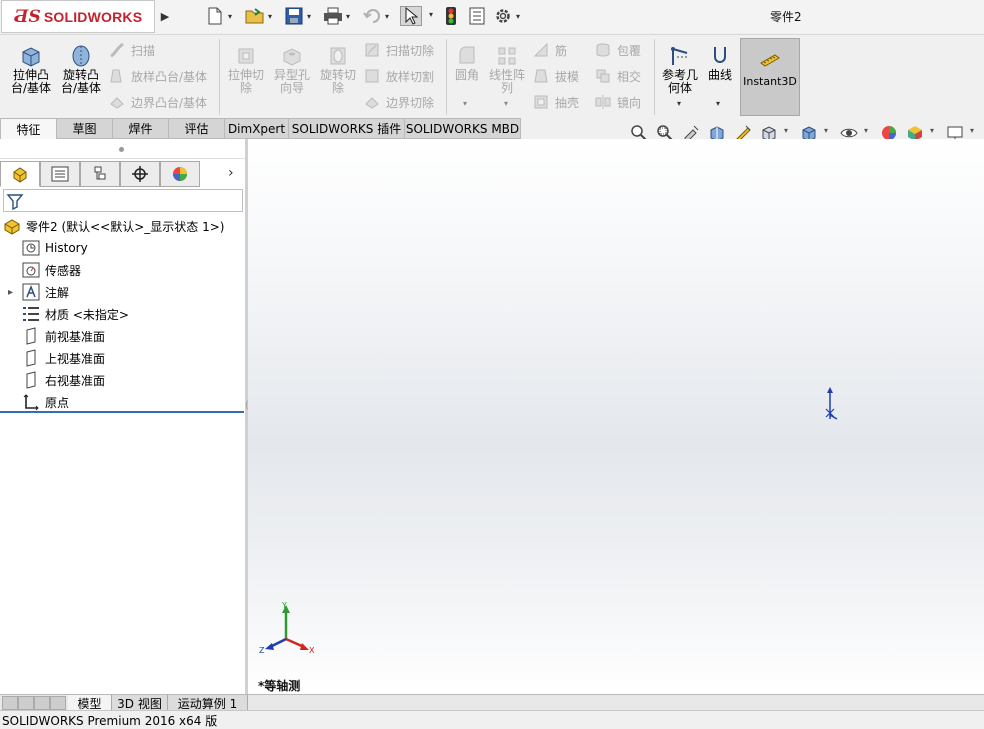 This screenshot has height=729, width=984. Describe the element at coordinates (57, 402) in the screenshot. I see `tree-item-label: 原点` at that location.